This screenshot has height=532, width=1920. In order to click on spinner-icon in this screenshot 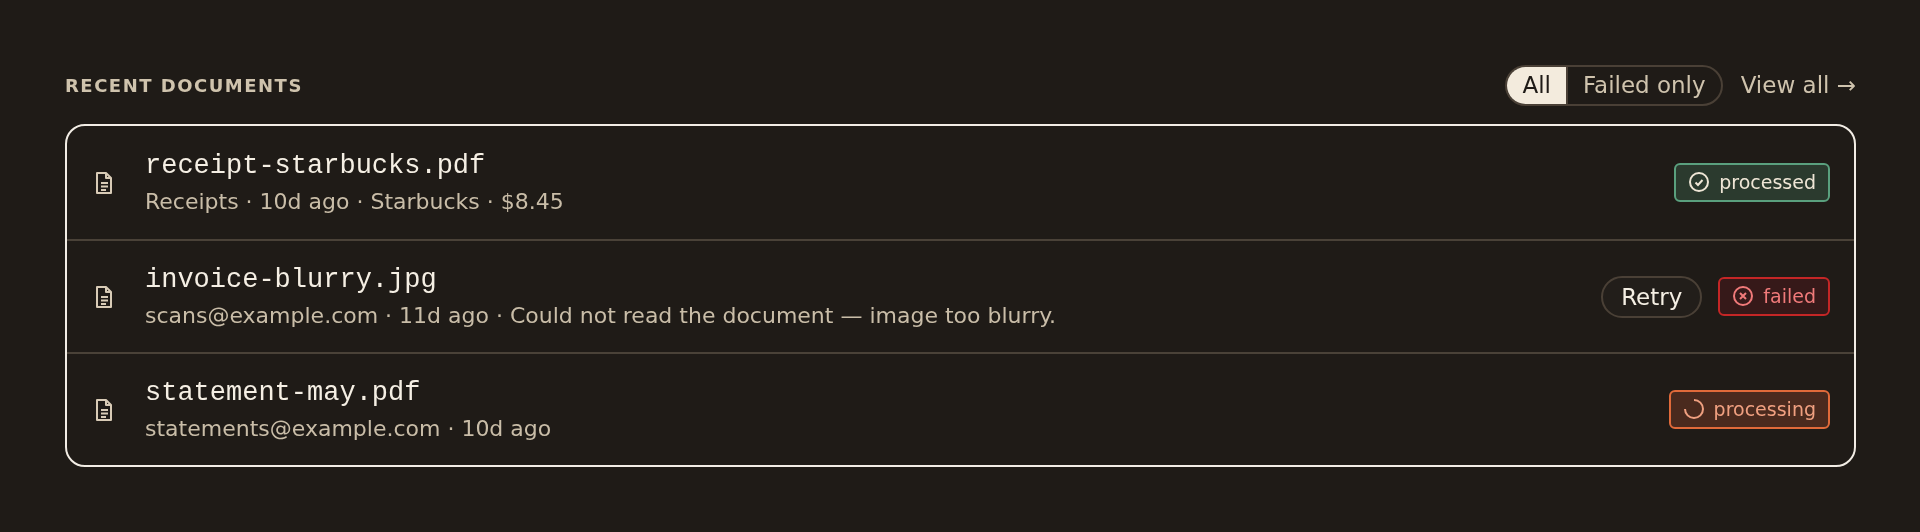, I will do `click(1693, 409)`.